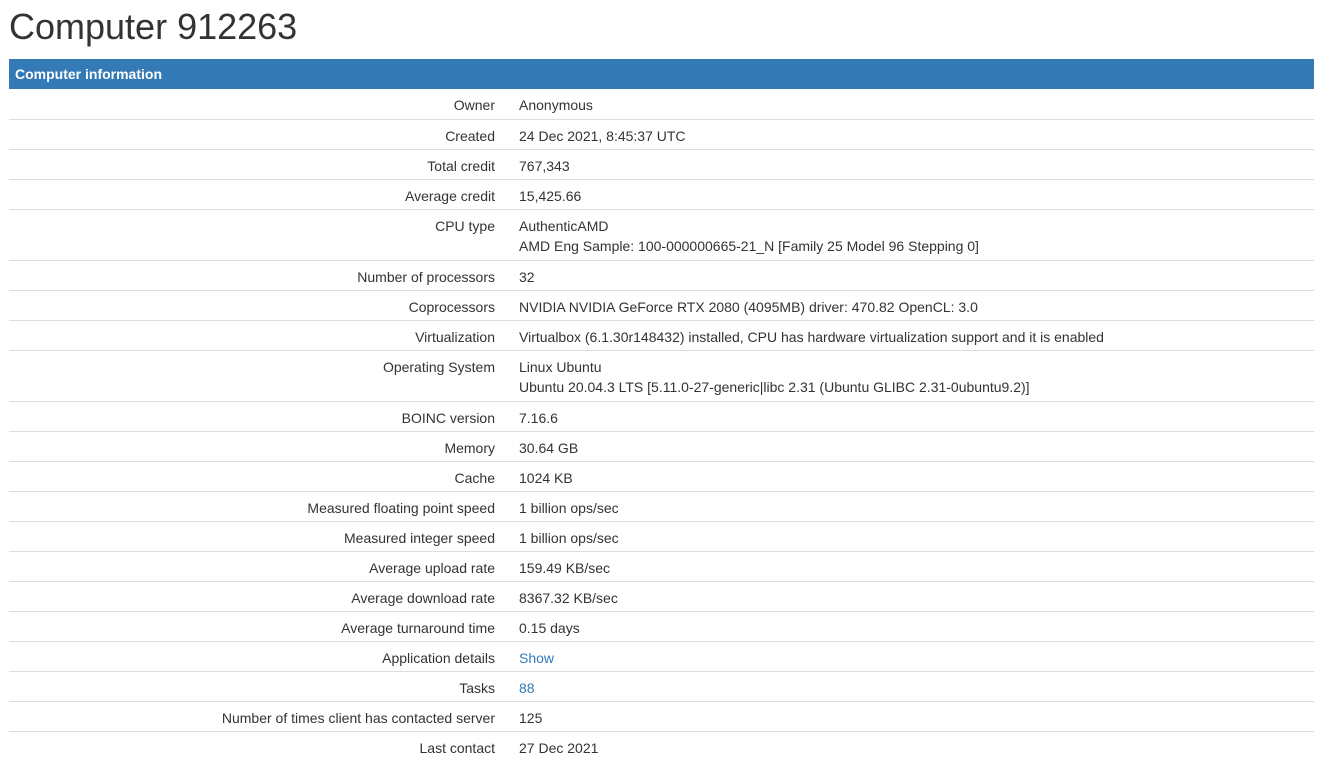  I want to click on row-value: 7.16.6, so click(916, 416).